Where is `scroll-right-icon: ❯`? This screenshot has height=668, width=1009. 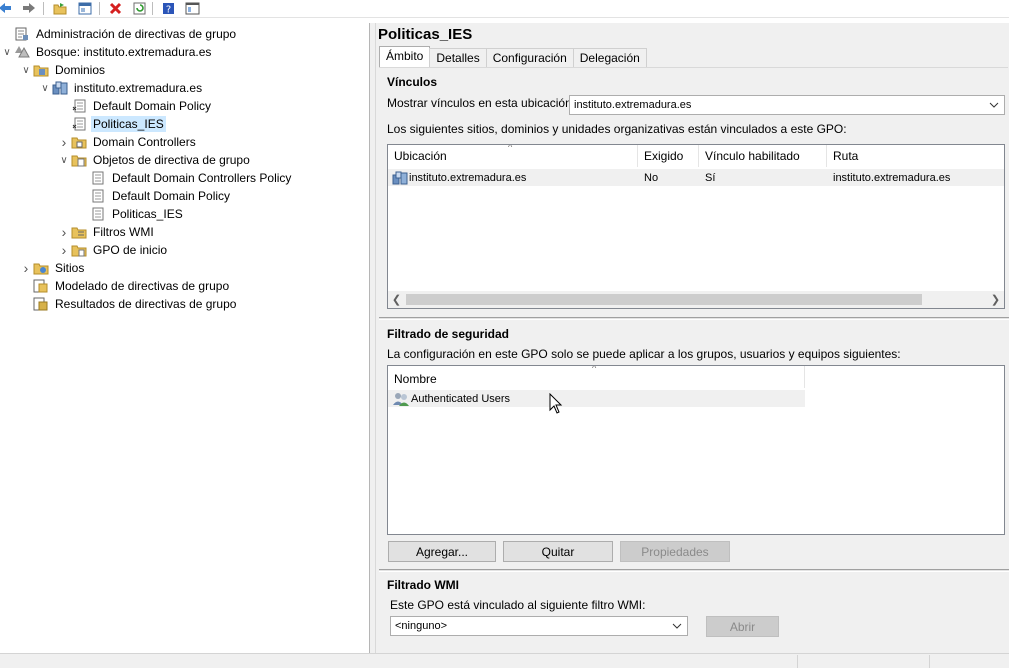 scroll-right-icon: ❯ is located at coordinates (995, 299).